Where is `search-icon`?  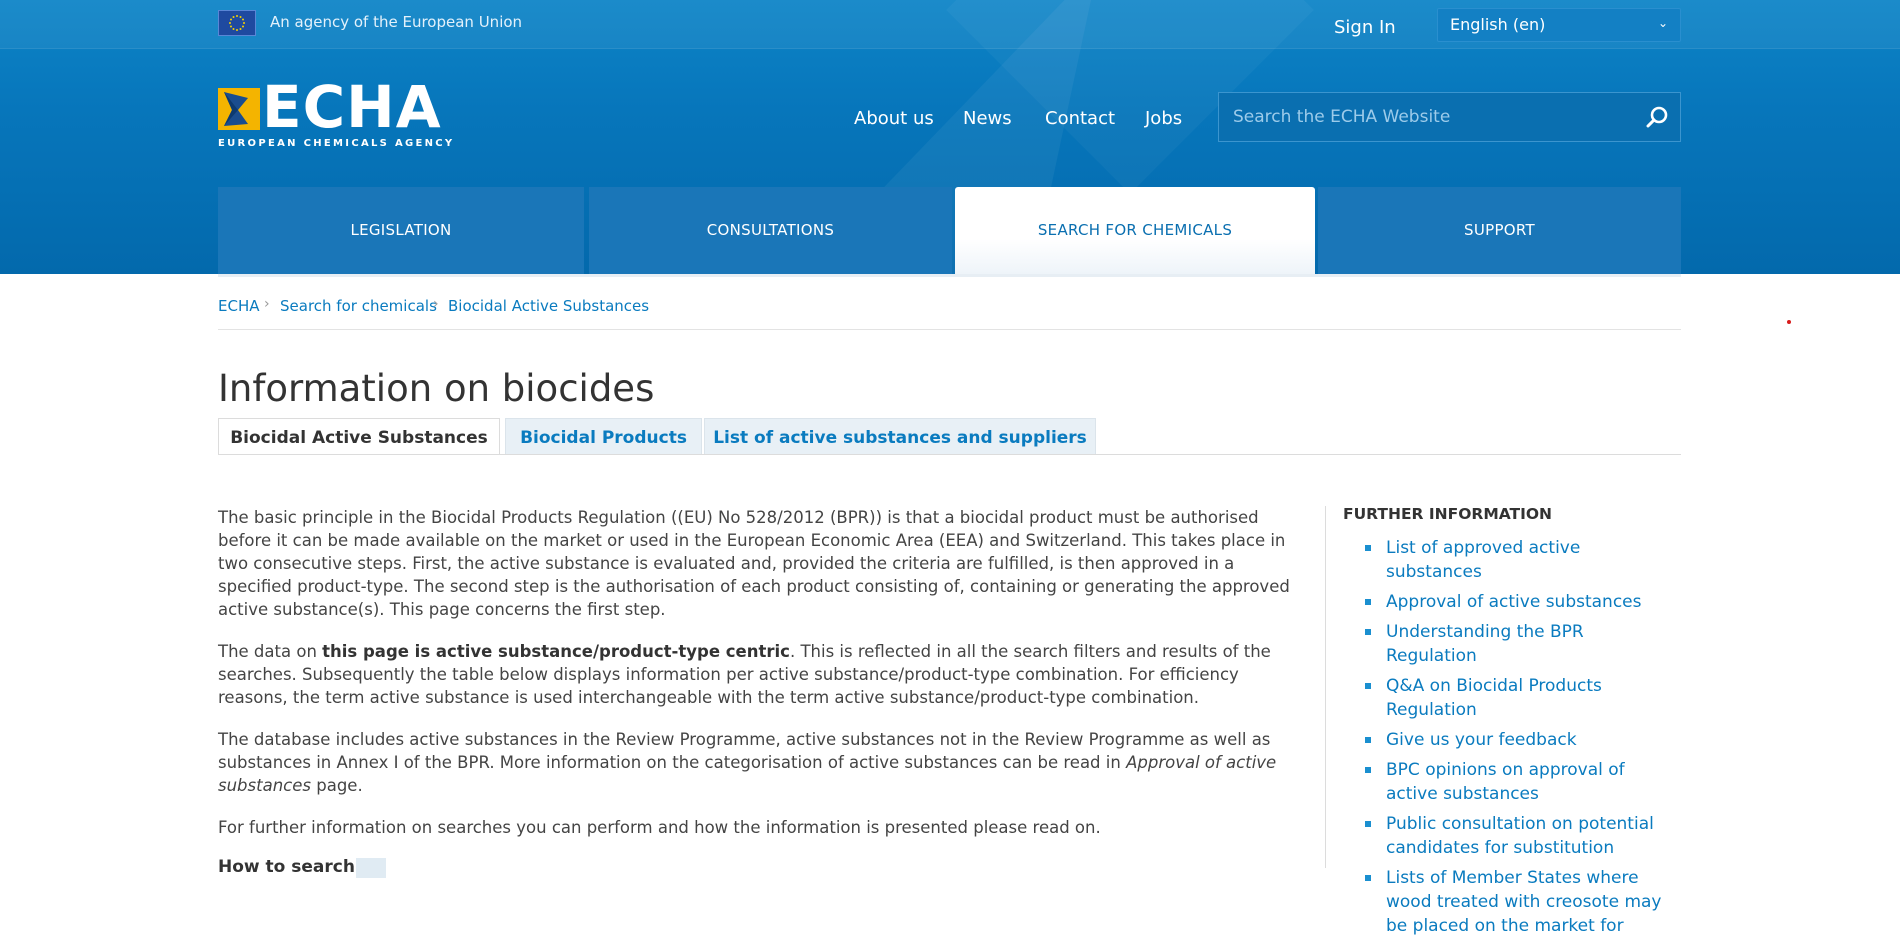 search-icon is located at coordinates (1657, 117).